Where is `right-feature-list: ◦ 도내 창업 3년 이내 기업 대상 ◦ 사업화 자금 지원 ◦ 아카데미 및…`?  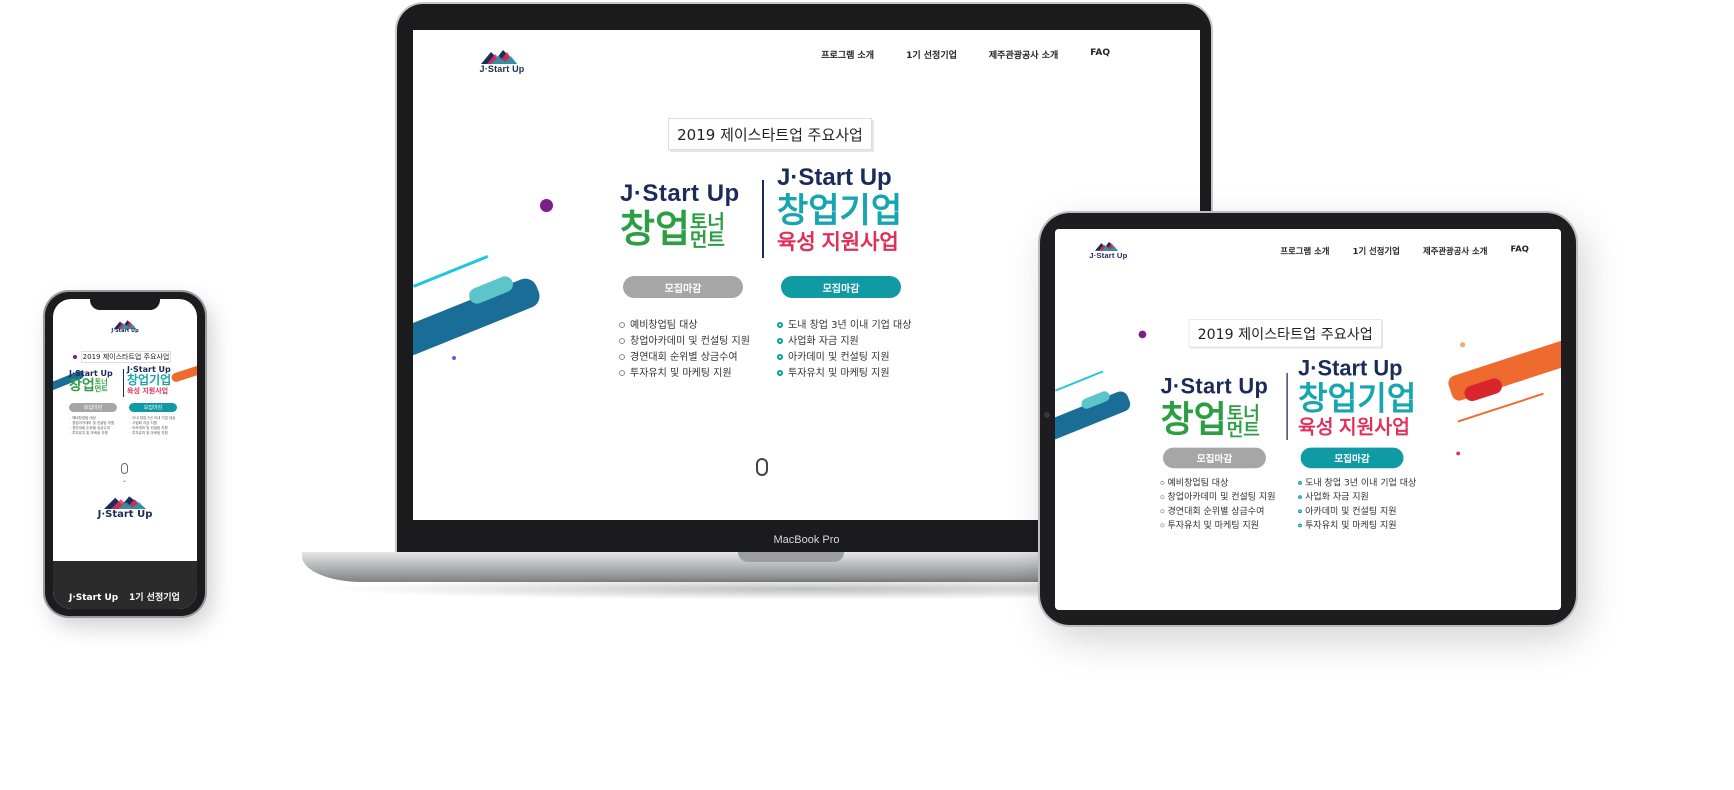
right-feature-list: ◦ 도내 창업 3년 이내 기업 대상 ◦ 사업화 자금 지원 ◦ 아카데미 및… is located at coordinates (152, 426).